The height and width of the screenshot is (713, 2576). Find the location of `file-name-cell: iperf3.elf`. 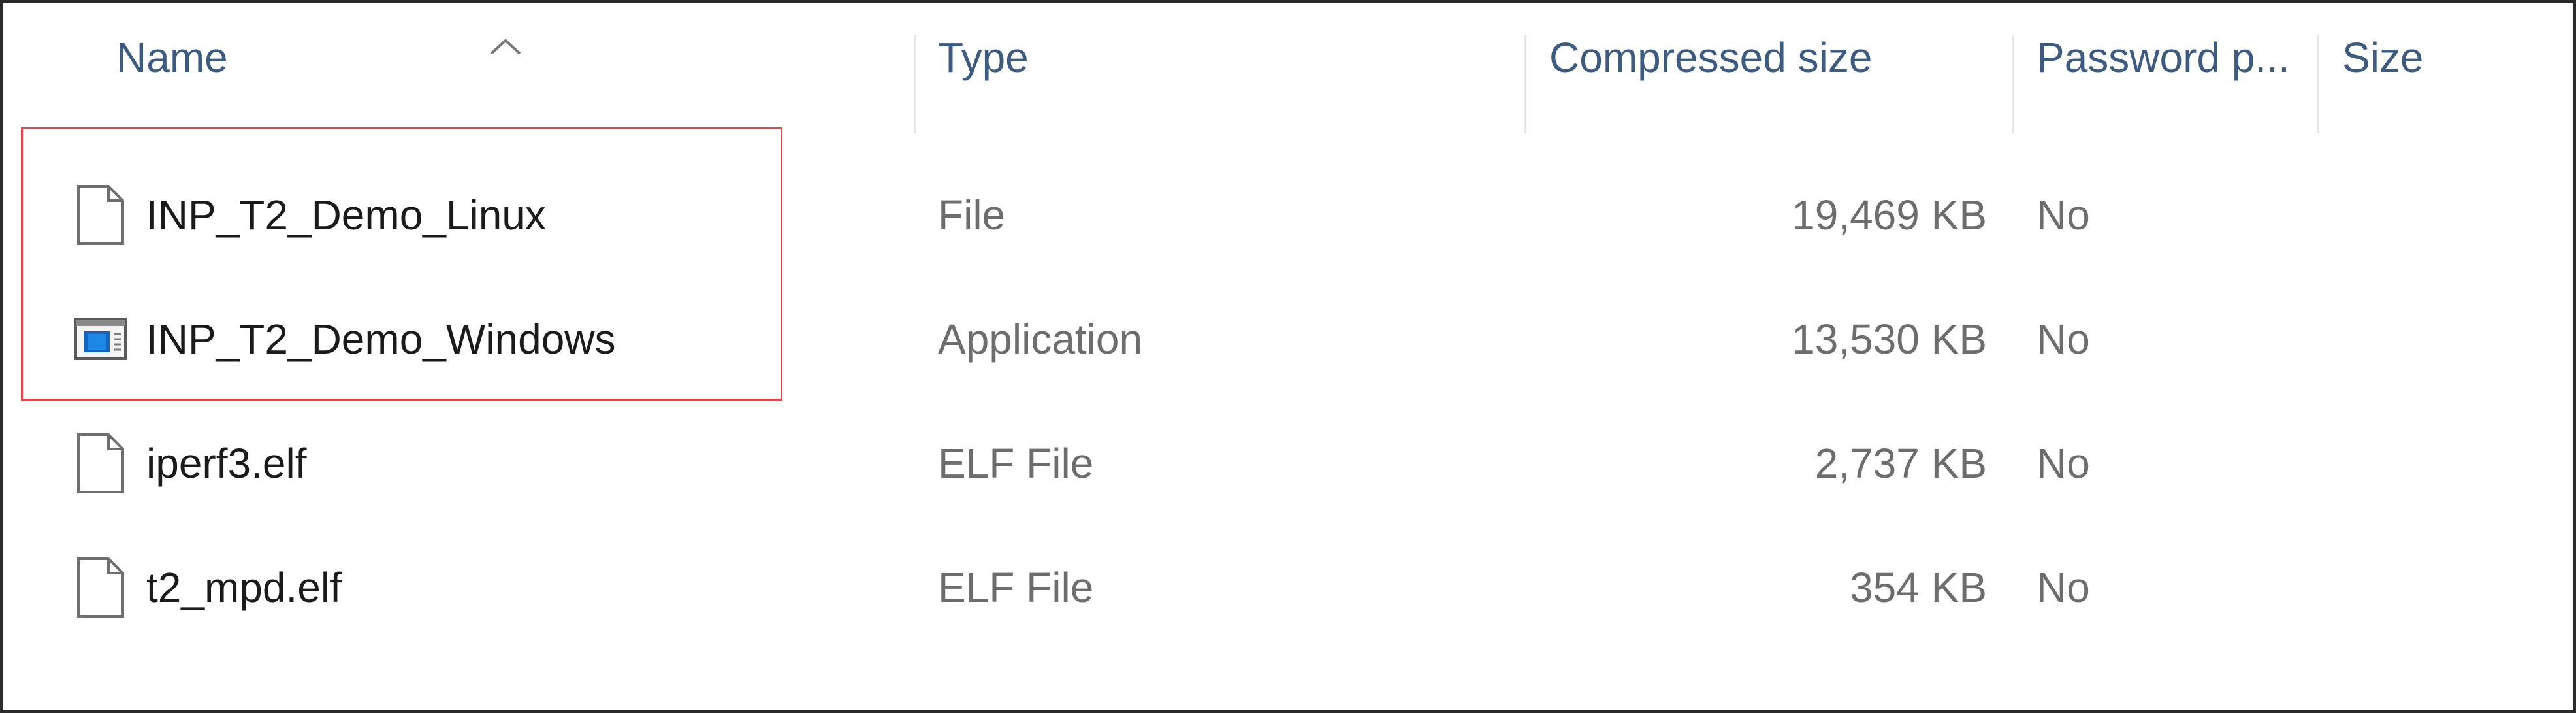

file-name-cell: iperf3.elf is located at coordinates (492, 463).